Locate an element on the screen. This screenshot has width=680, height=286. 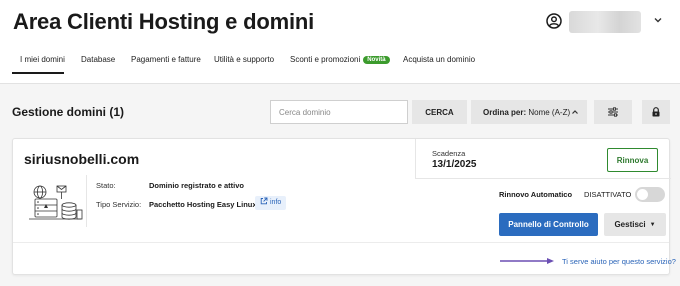
search-domain-input is located at coordinates (339, 112).